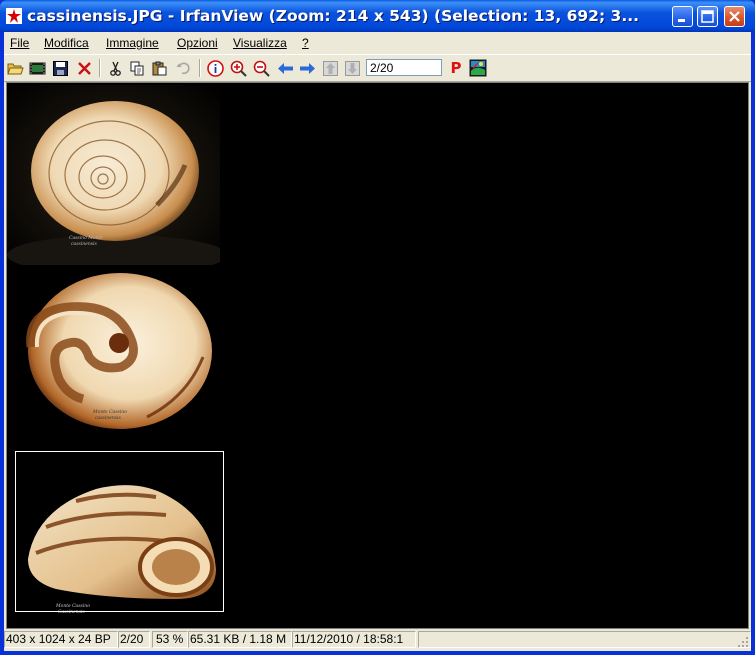 This screenshot has height=655, width=755. What do you see at coordinates (330, 68) in the screenshot?
I see `first-file-icon` at bounding box center [330, 68].